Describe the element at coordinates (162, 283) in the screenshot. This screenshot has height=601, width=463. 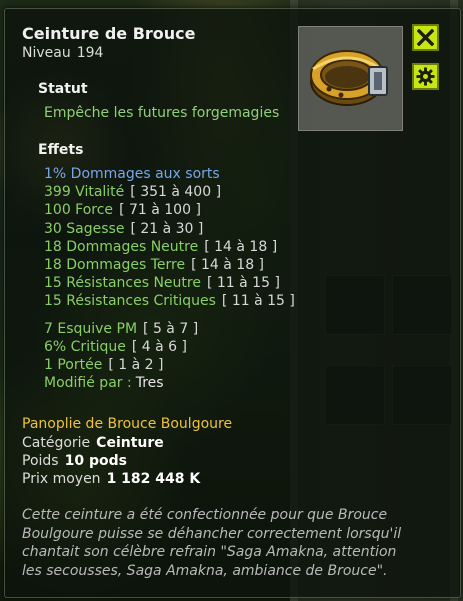
I see `effect-line: 15 Résistances Neutre[ 11 à 15 ]` at that location.